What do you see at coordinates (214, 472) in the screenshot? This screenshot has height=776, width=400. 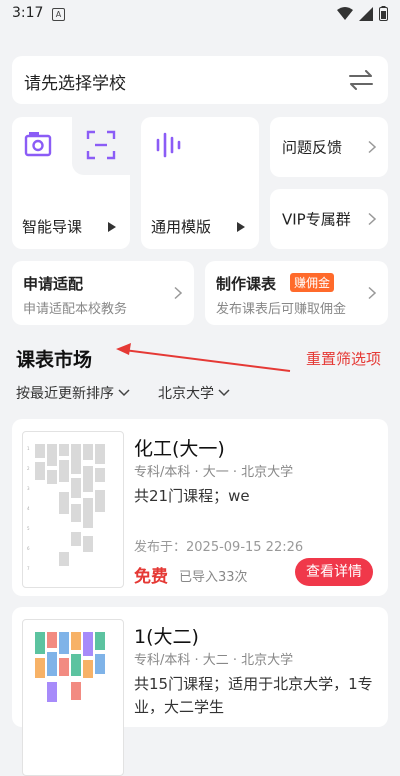 I see `course-meta: 专科/本科 · 大一 · 北京大学` at bounding box center [214, 472].